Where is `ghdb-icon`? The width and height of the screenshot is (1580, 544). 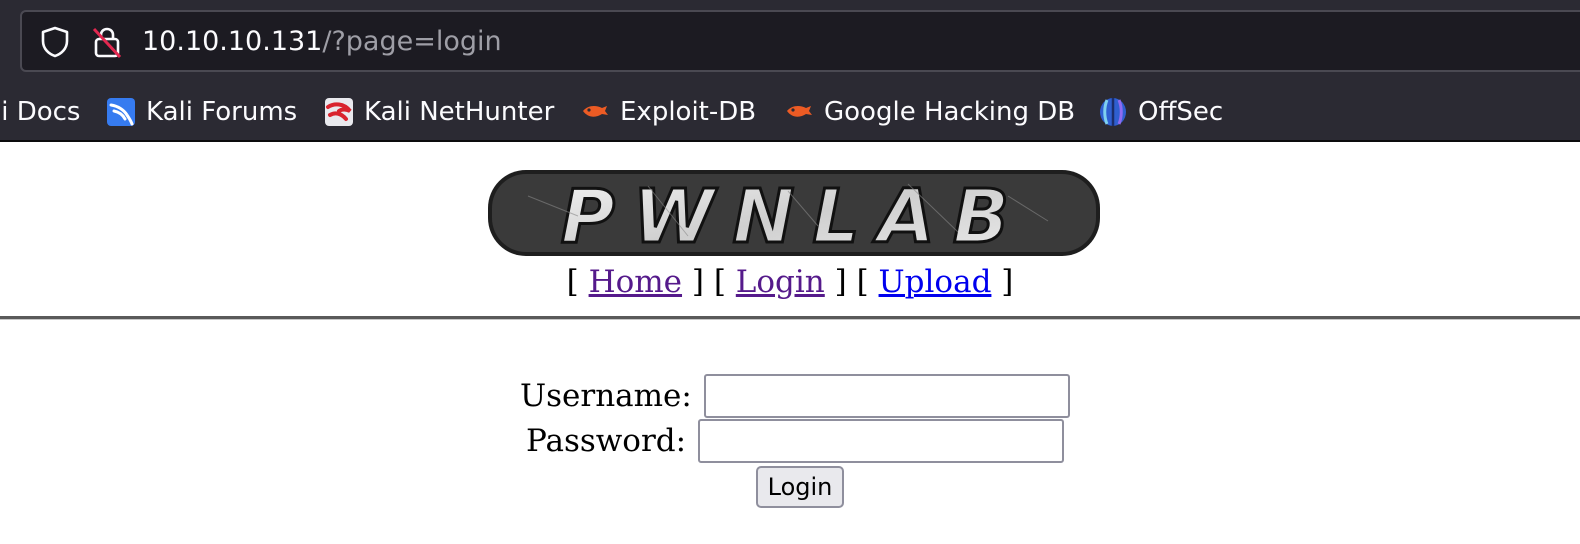
ghdb-icon is located at coordinates (799, 111).